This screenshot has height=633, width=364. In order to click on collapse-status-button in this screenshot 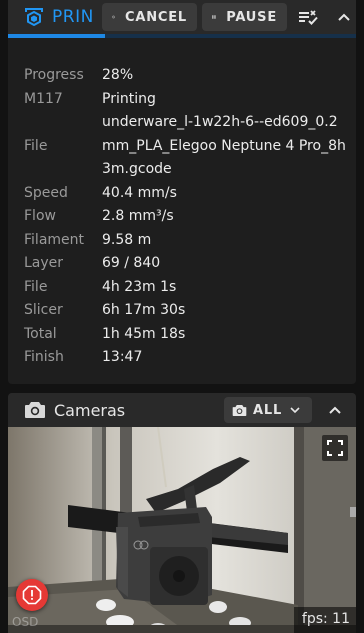, I will do `click(342, 17)`.